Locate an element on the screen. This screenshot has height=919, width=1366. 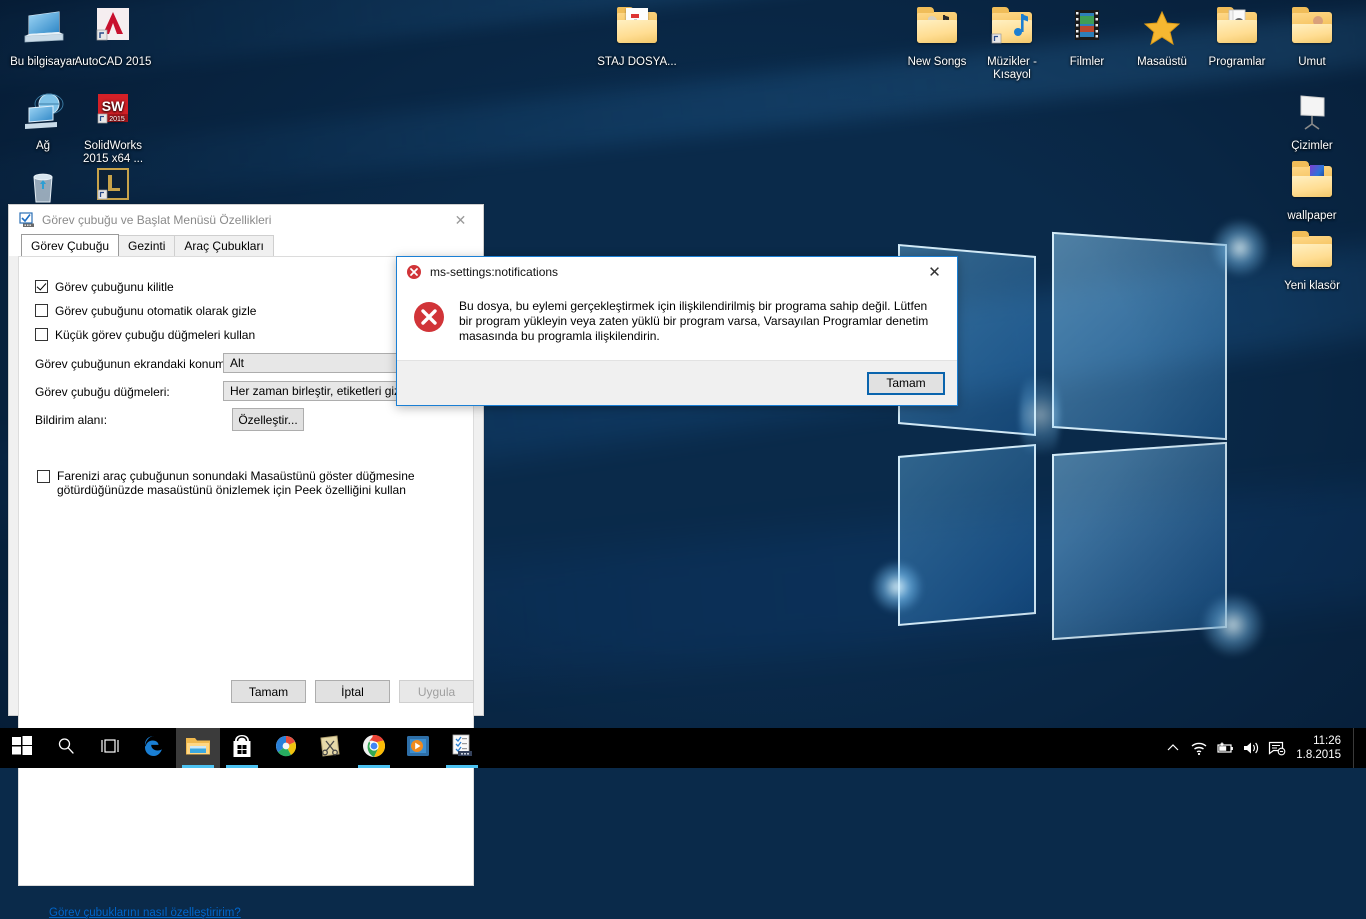
search-icon is located at coordinates (66, 748).